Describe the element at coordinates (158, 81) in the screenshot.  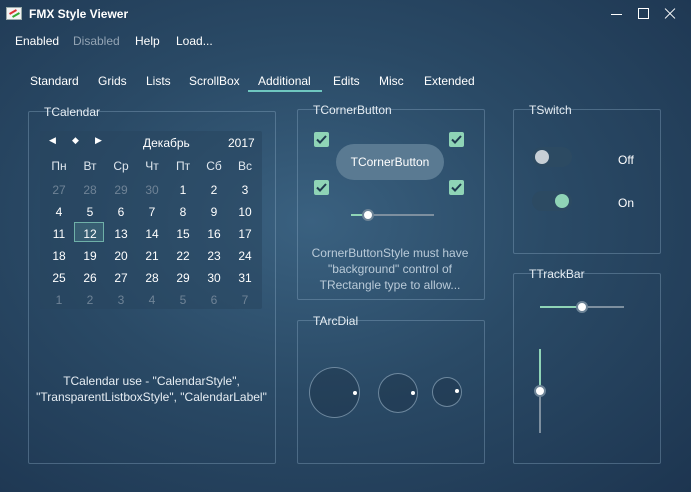
I see `tab-lists: Lists` at that location.